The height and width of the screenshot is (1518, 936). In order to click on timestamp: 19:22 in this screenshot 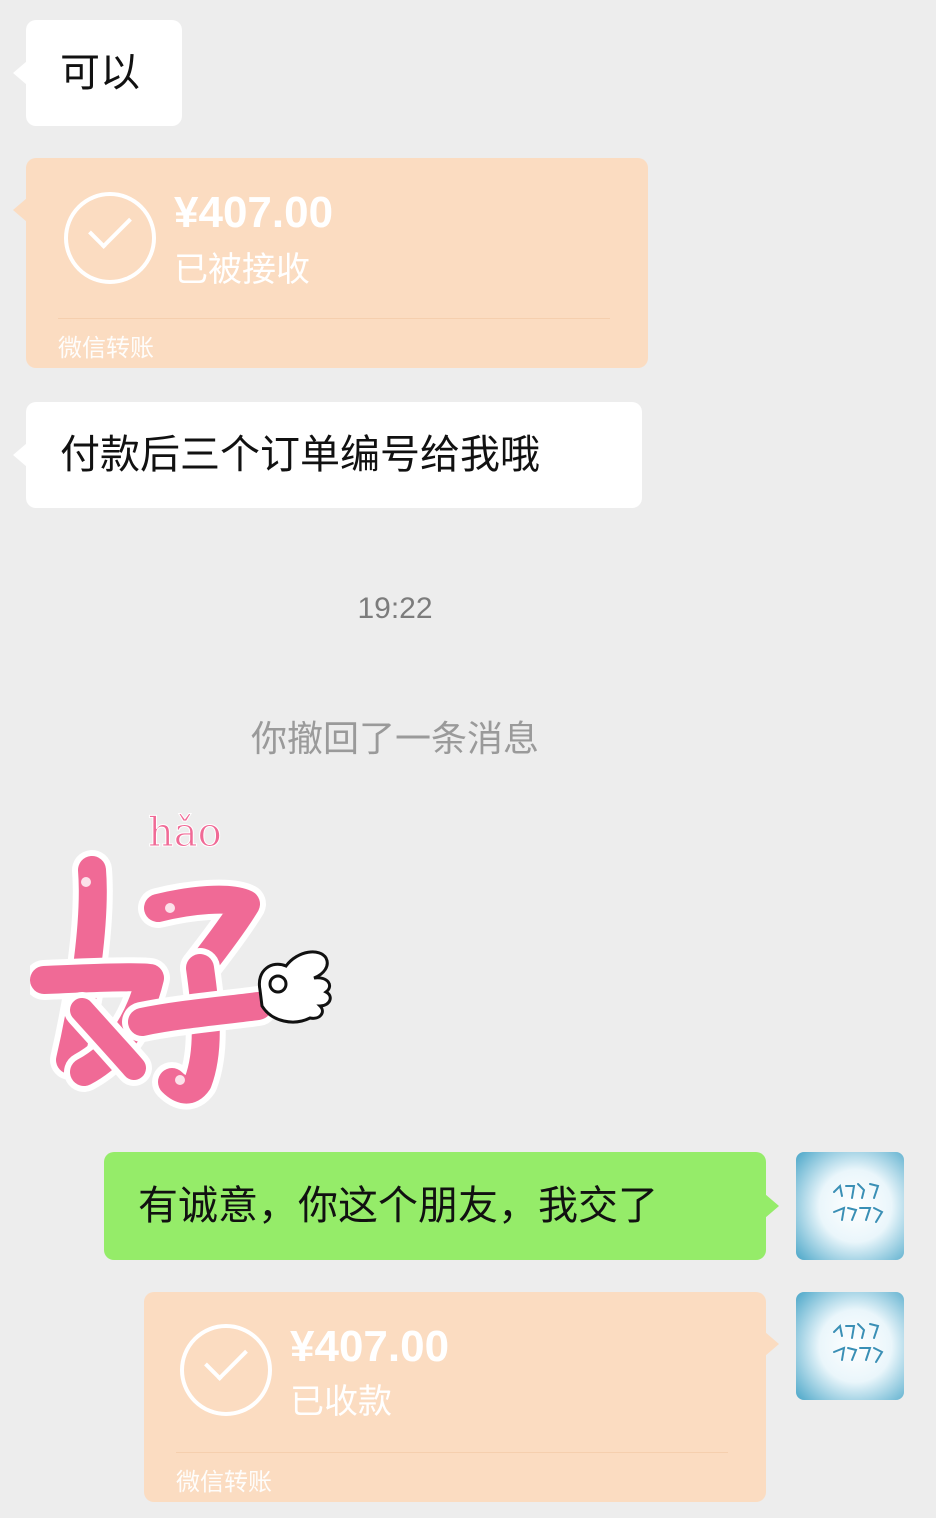, I will do `click(395, 608)`.